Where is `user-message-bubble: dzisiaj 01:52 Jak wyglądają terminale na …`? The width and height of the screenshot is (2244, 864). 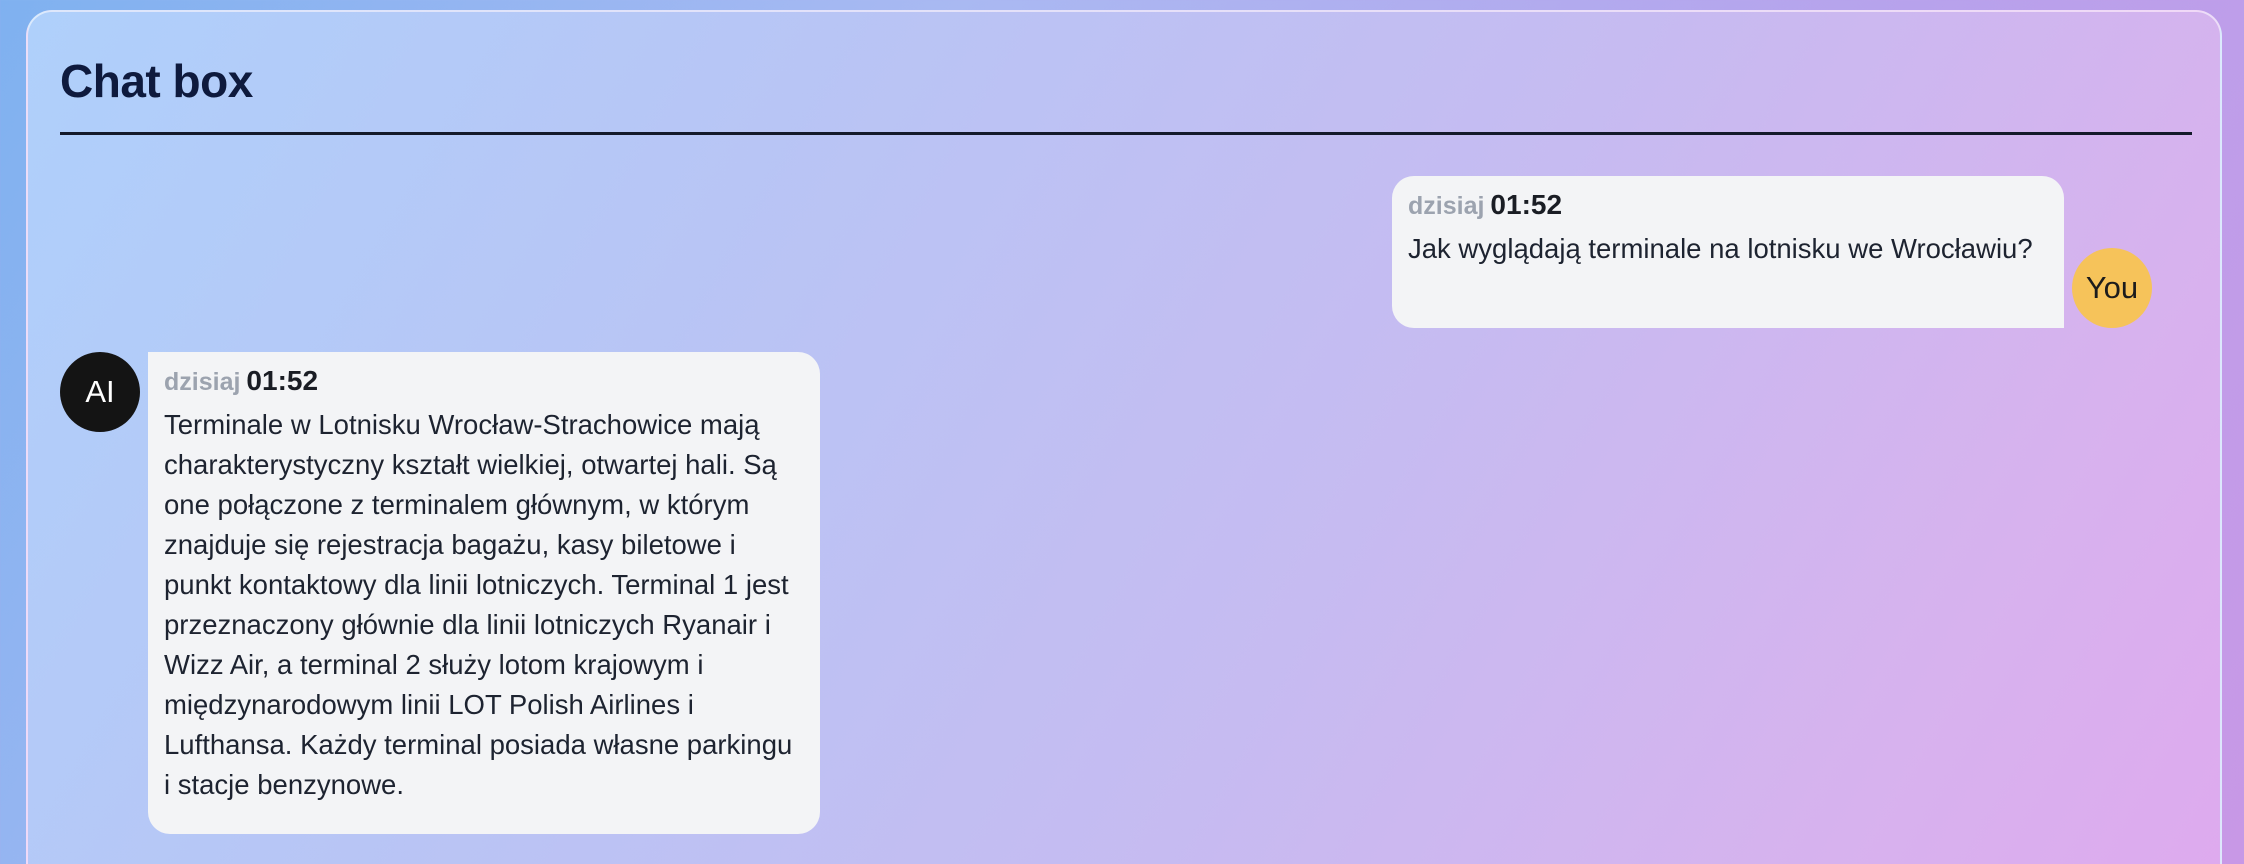 user-message-bubble: dzisiaj 01:52 Jak wyglądają terminale na … is located at coordinates (1728, 252).